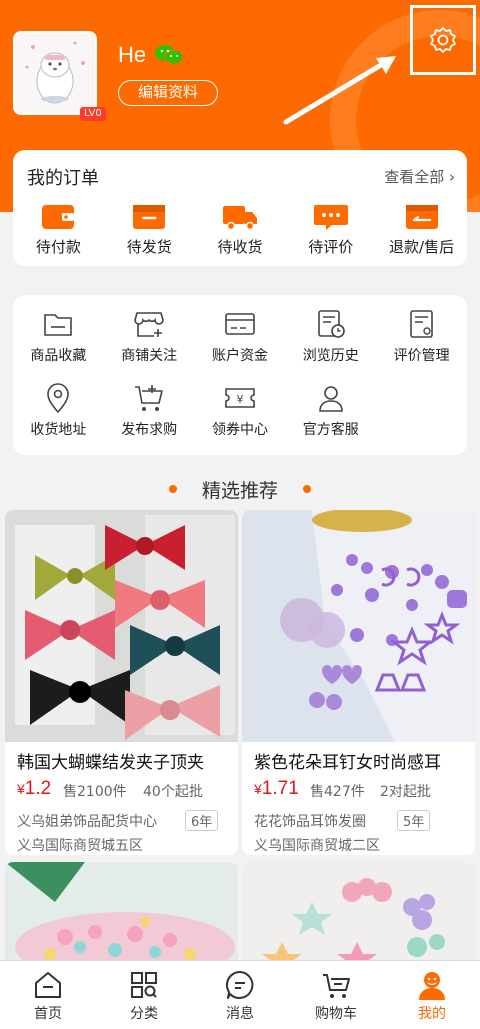  What do you see at coordinates (421, 356) in the screenshot?
I see `tool-label: 评价管理` at bounding box center [421, 356].